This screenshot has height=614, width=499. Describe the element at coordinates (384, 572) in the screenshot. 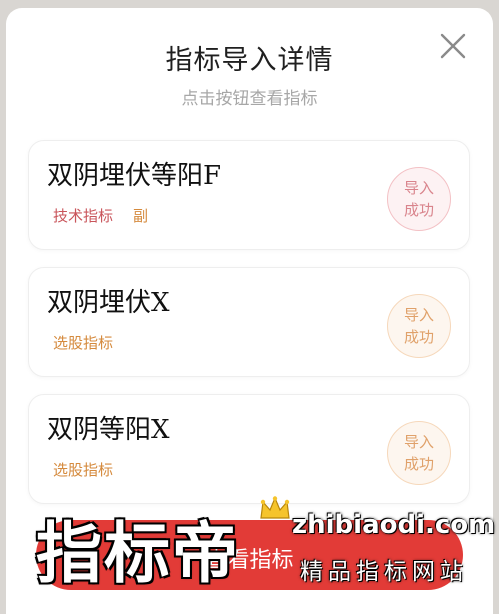

I see `watermark-slogan: 精品指标网站` at that location.